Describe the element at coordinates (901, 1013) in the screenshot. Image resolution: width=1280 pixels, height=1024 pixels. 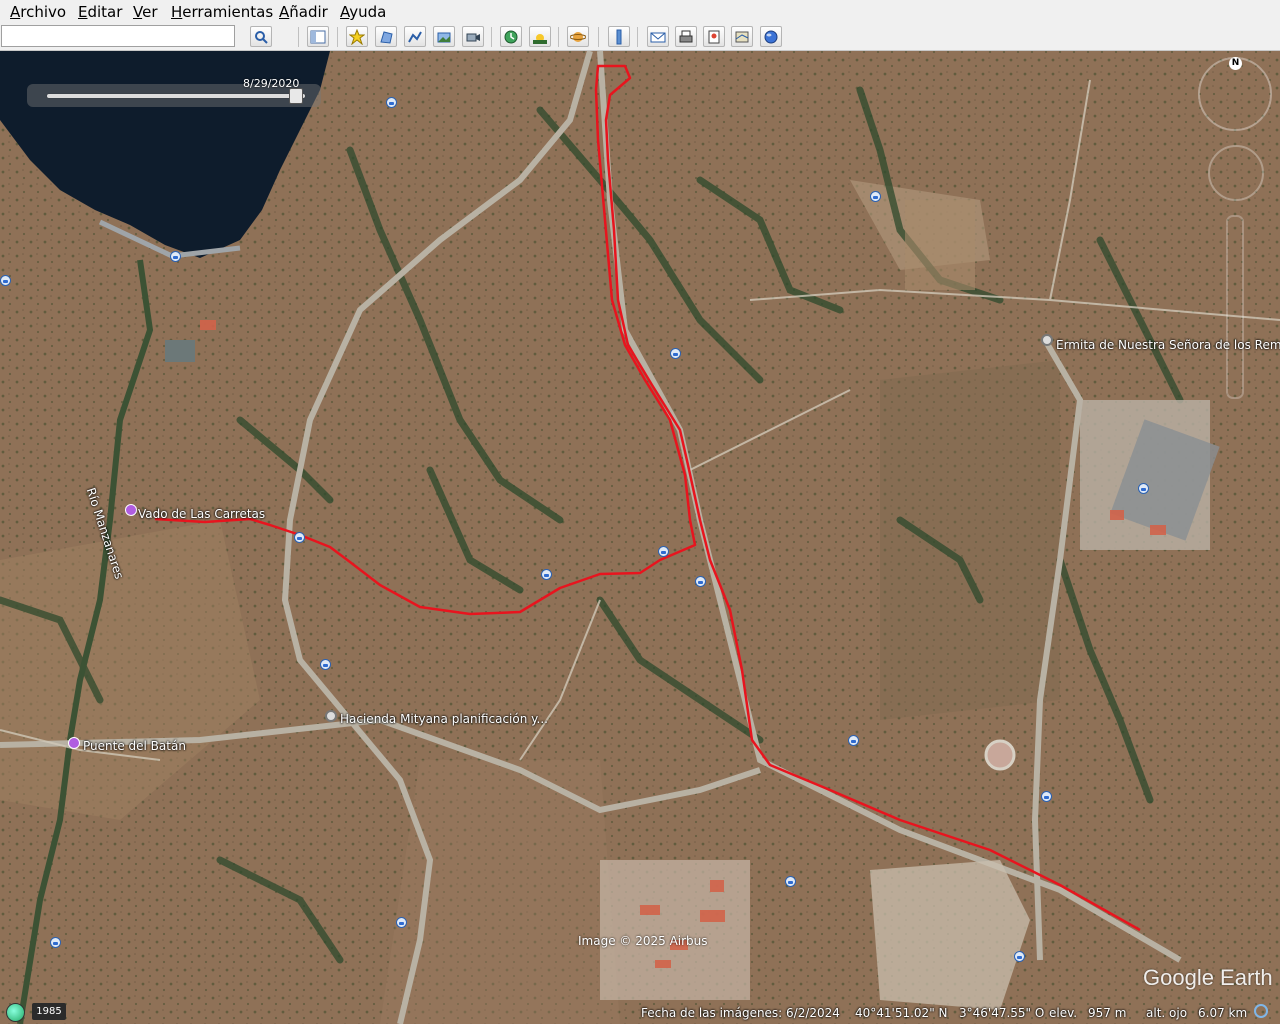
I see `latitude-readout: 40°41'51.02" N` at that location.